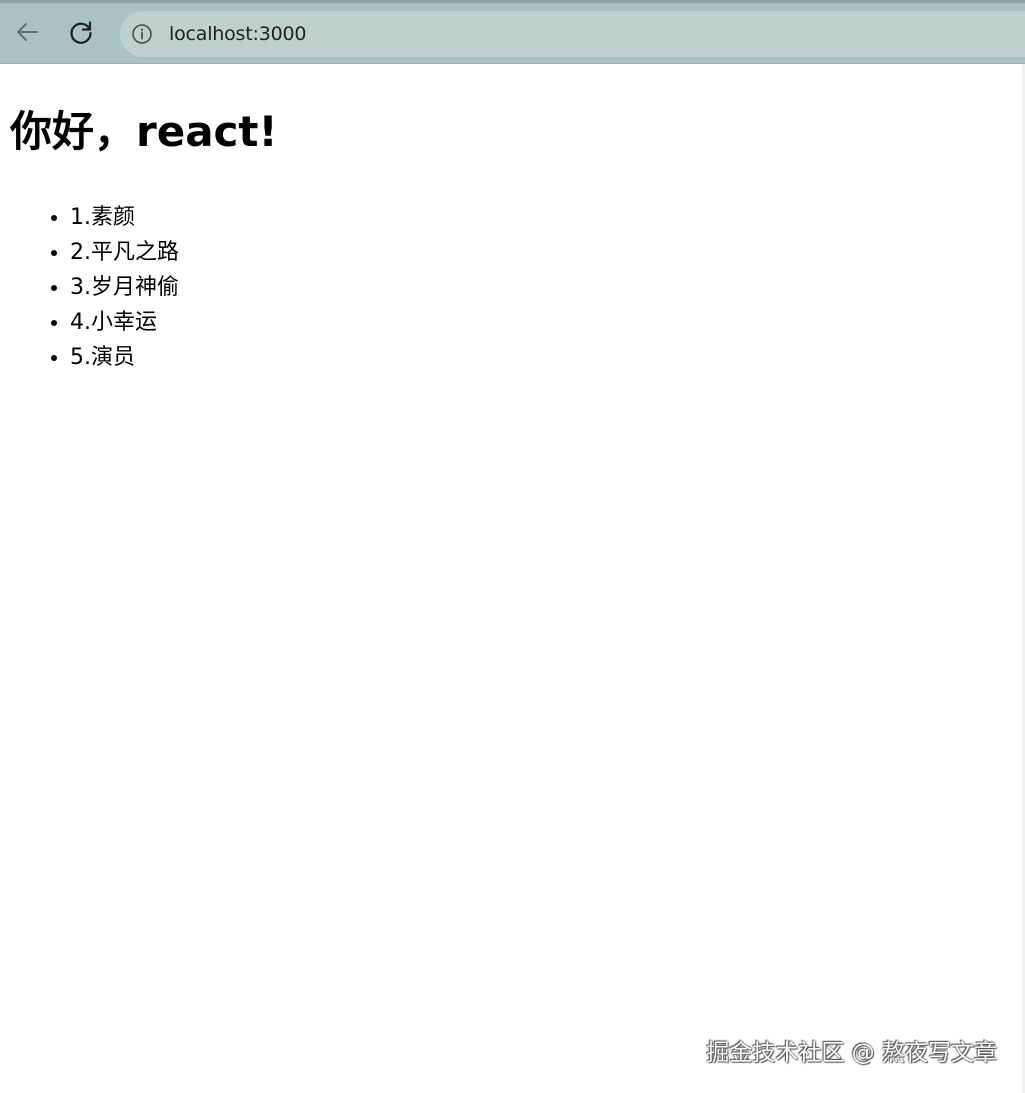 Image resolution: width=1025 pixels, height=1093 pixels. What do you see at coordinates (142, 34) in the screenshot?
I see `info-circle-icon` at bounding box center [142, 34].